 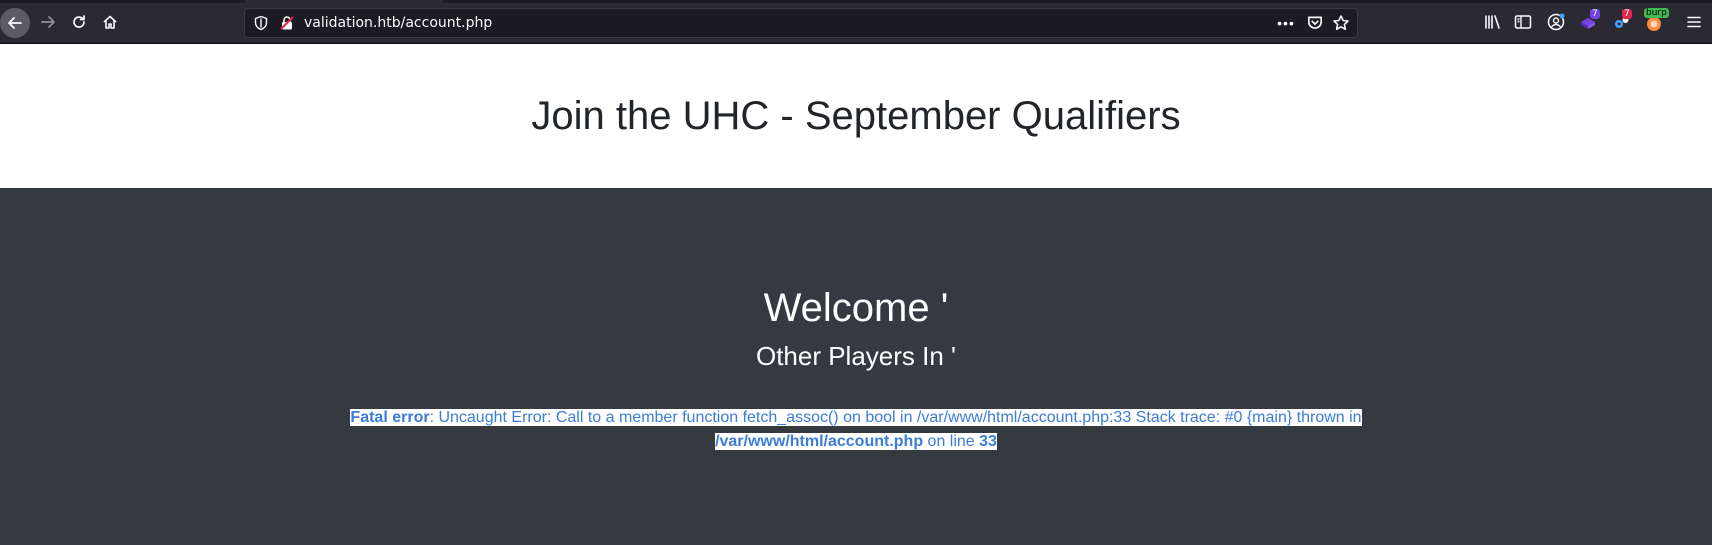 I want to click on reload-icon, so click(x=79, y=21).